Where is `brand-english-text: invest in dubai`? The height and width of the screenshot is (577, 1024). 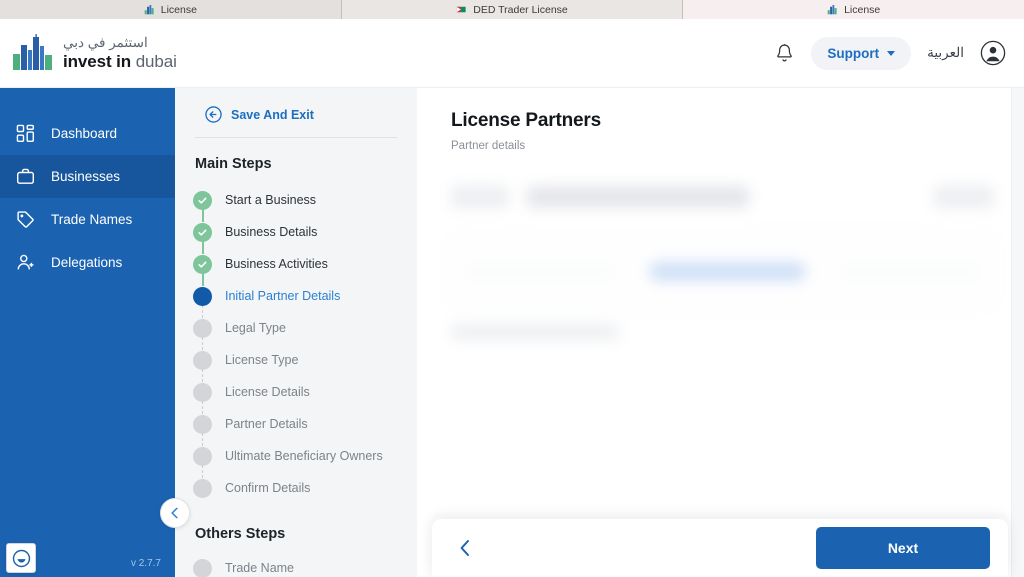 brand-english-text: invest in dubai is located at coordinates (120, 61).